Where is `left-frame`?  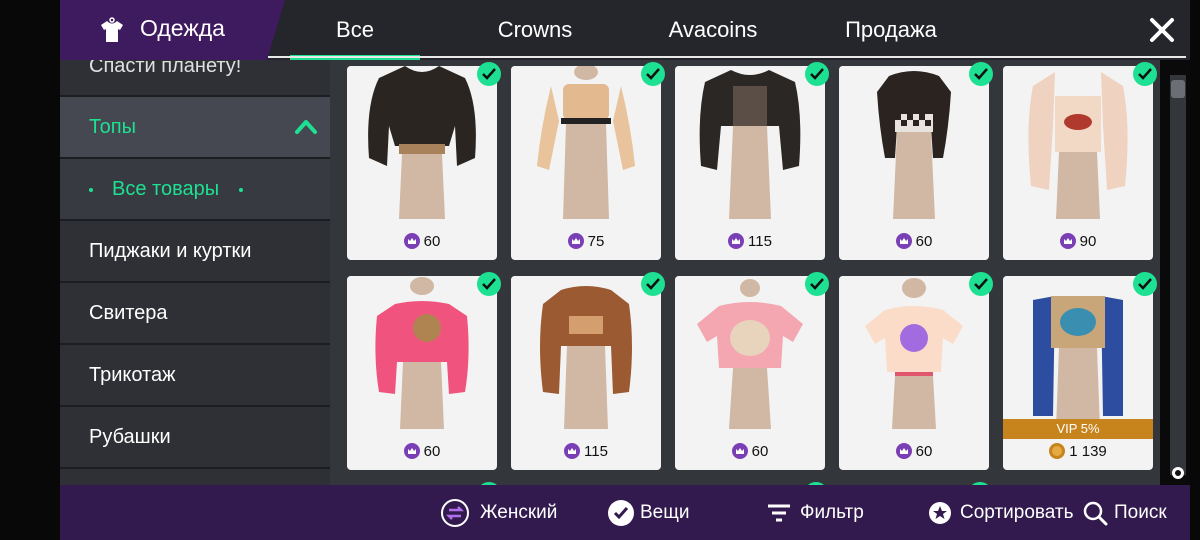 left-frame is located at coordinates (30, 270).